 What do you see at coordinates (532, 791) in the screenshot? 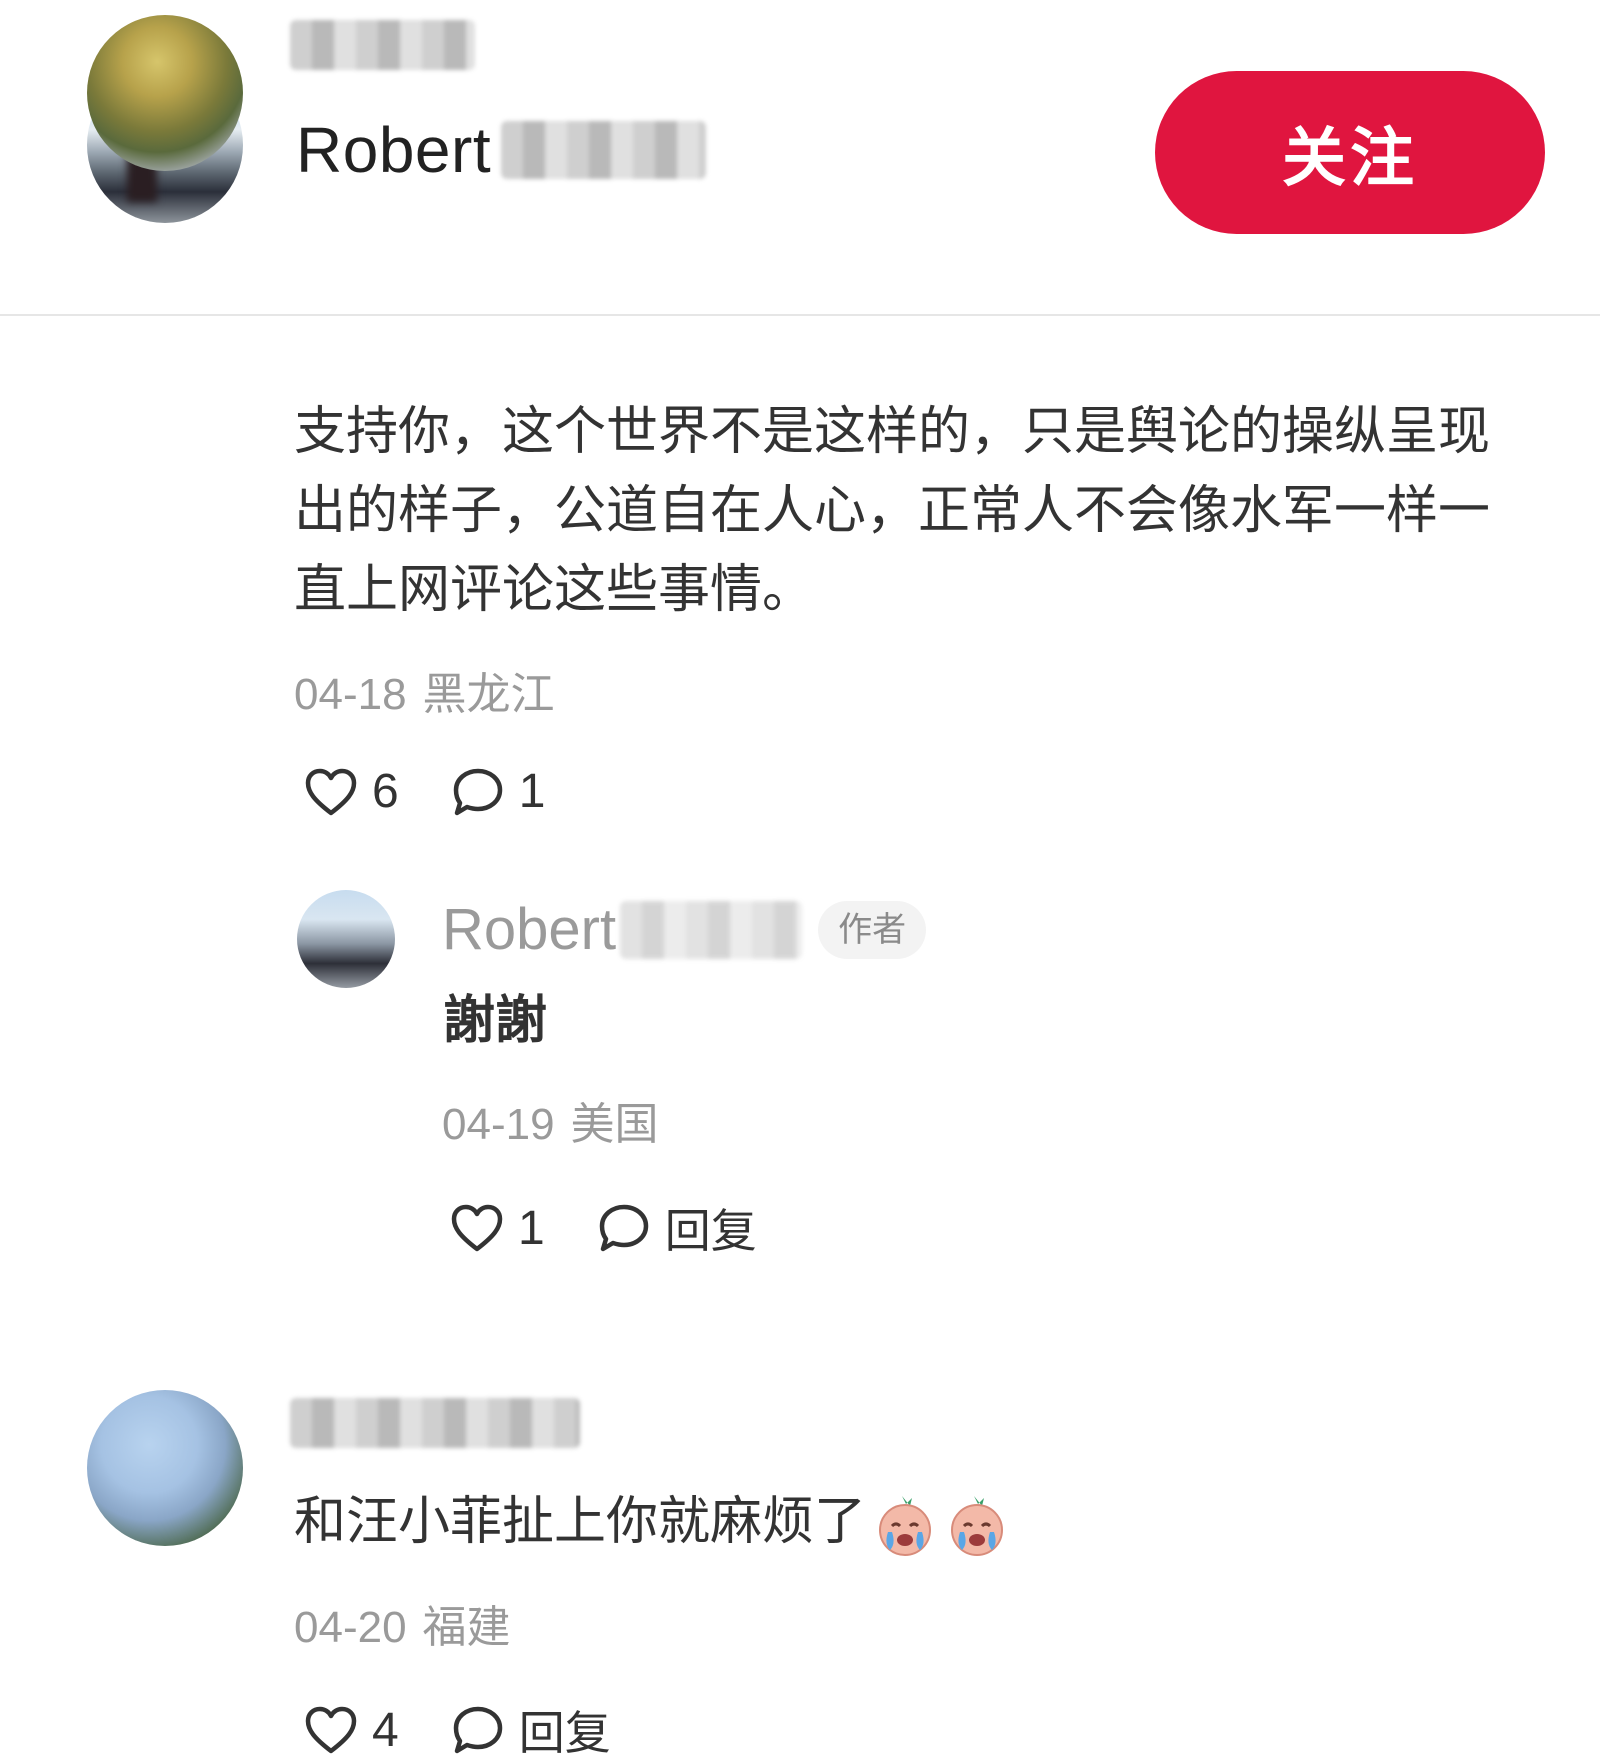
I see `reply-count: 1` at bounding box center [532, 791].